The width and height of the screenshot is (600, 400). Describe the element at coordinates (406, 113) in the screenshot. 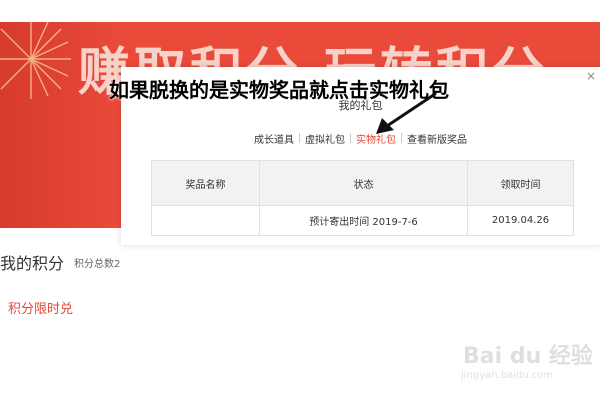

I see `pointer-arrow-icon` at that location.